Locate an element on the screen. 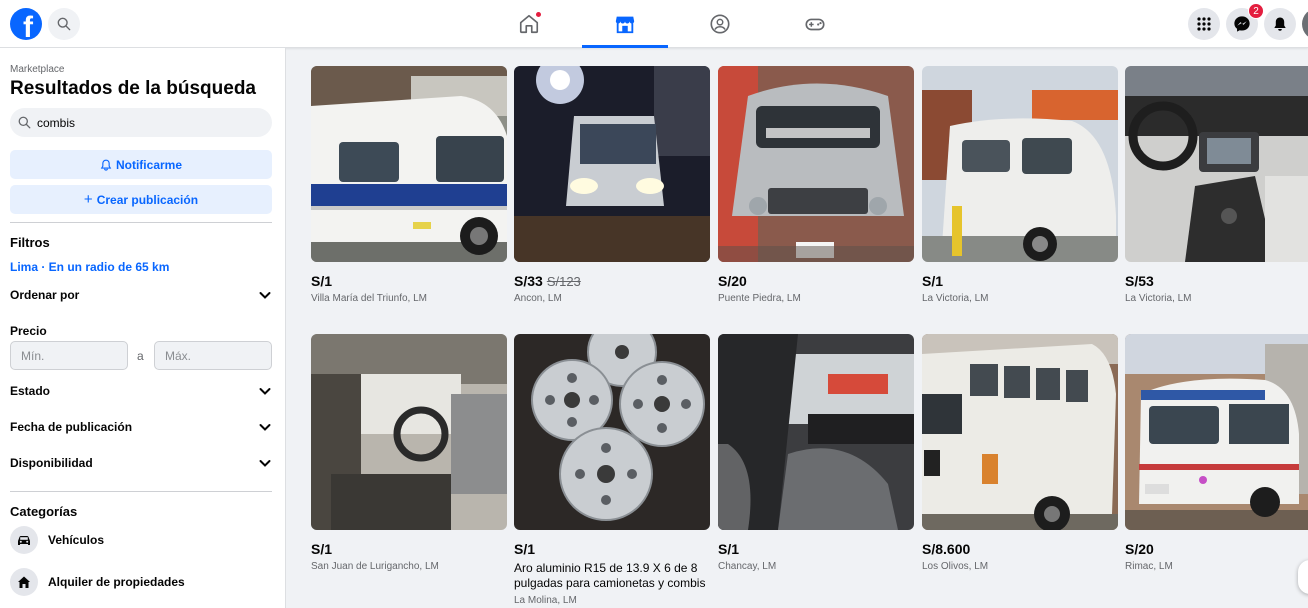 Image resolution: width=1308 pixels, height=608 pixels. notifications-button is located at coordinates (1280, 24).